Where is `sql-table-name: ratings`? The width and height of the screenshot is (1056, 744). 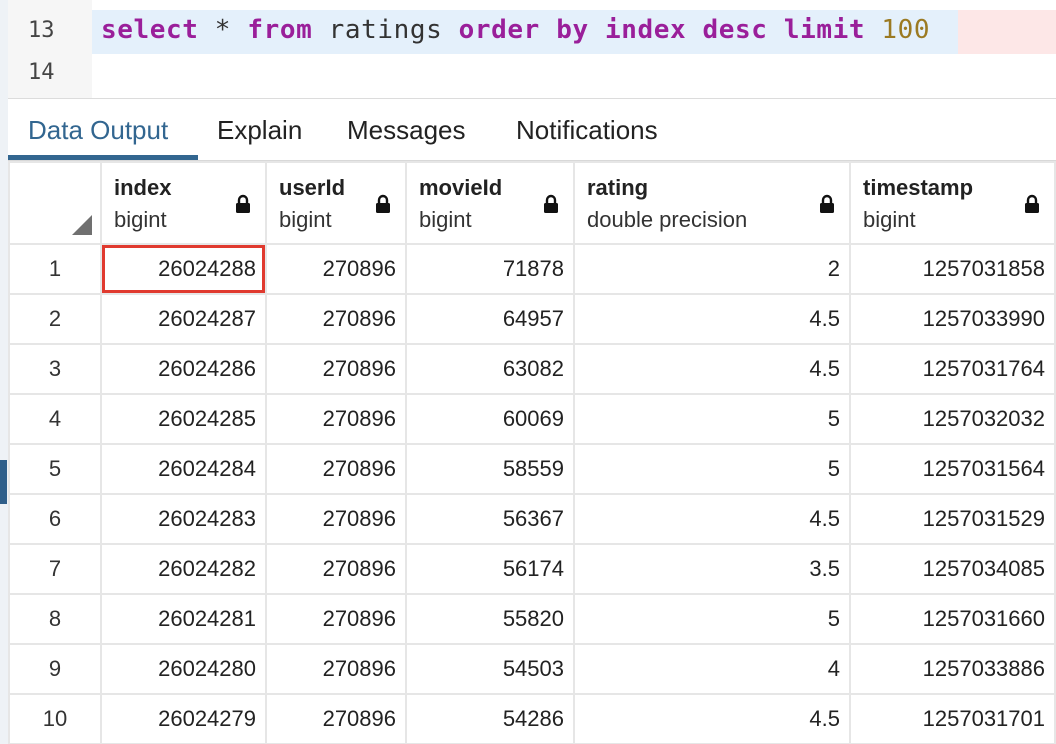
sql-table-name: ratings is located at coordinates (385, 30).